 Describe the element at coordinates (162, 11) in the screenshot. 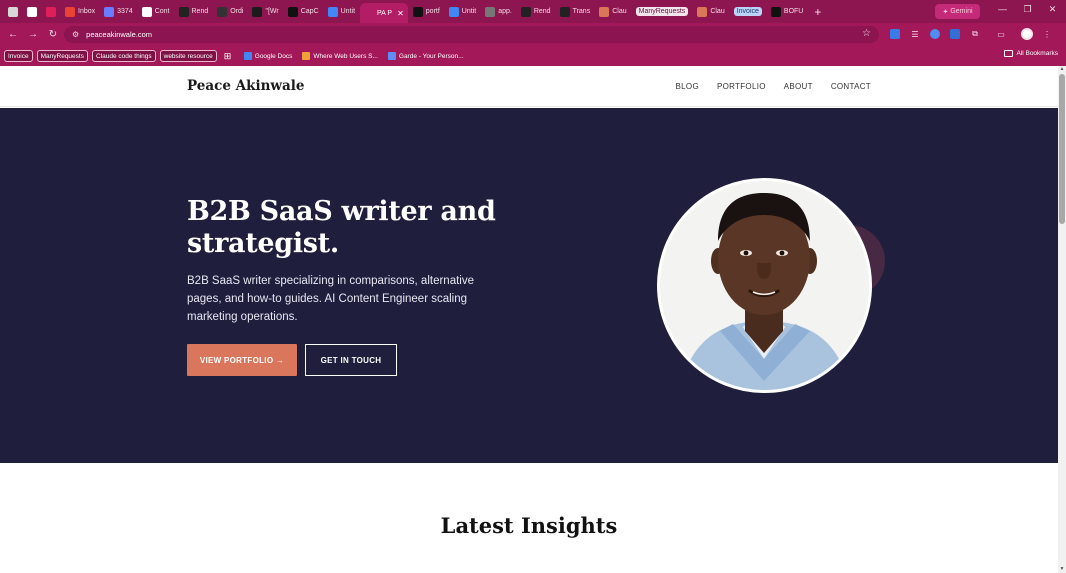

I see `tab-label: Cont` at that location.